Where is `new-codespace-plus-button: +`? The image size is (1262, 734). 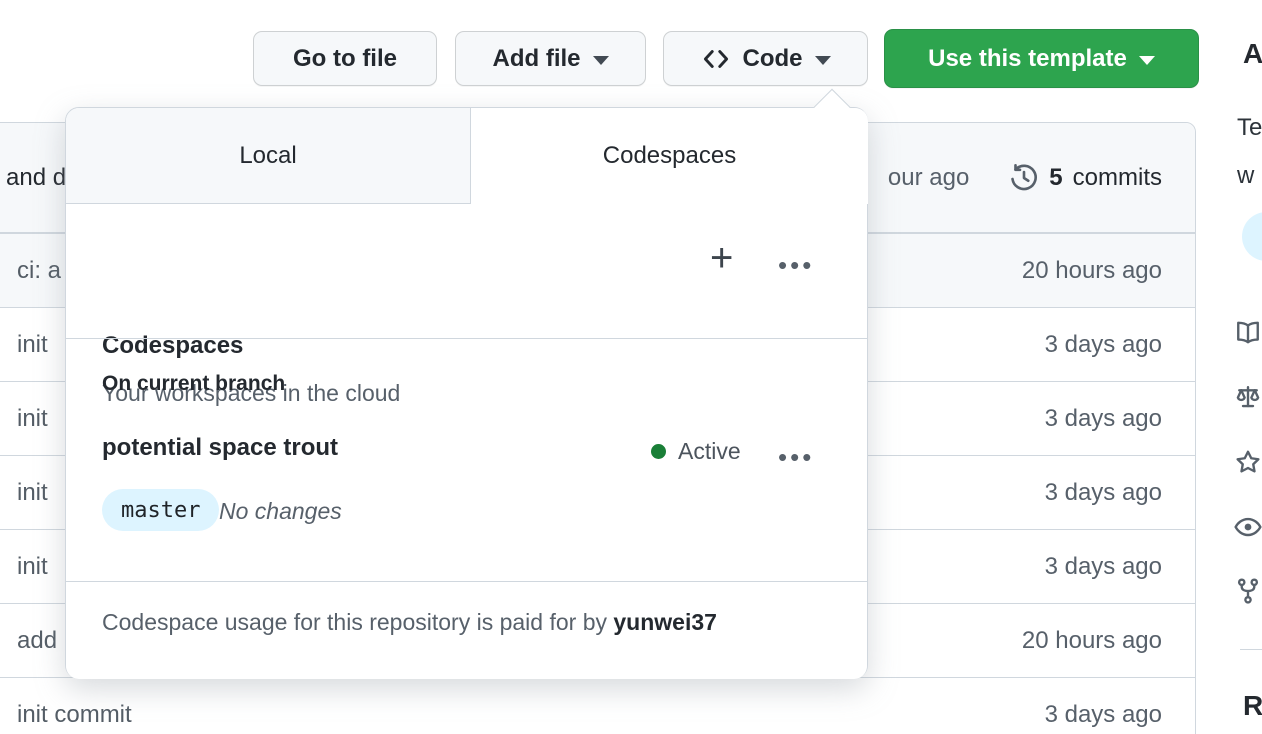 new-codespace-plus-button: + is located at coordinates (721, 258).